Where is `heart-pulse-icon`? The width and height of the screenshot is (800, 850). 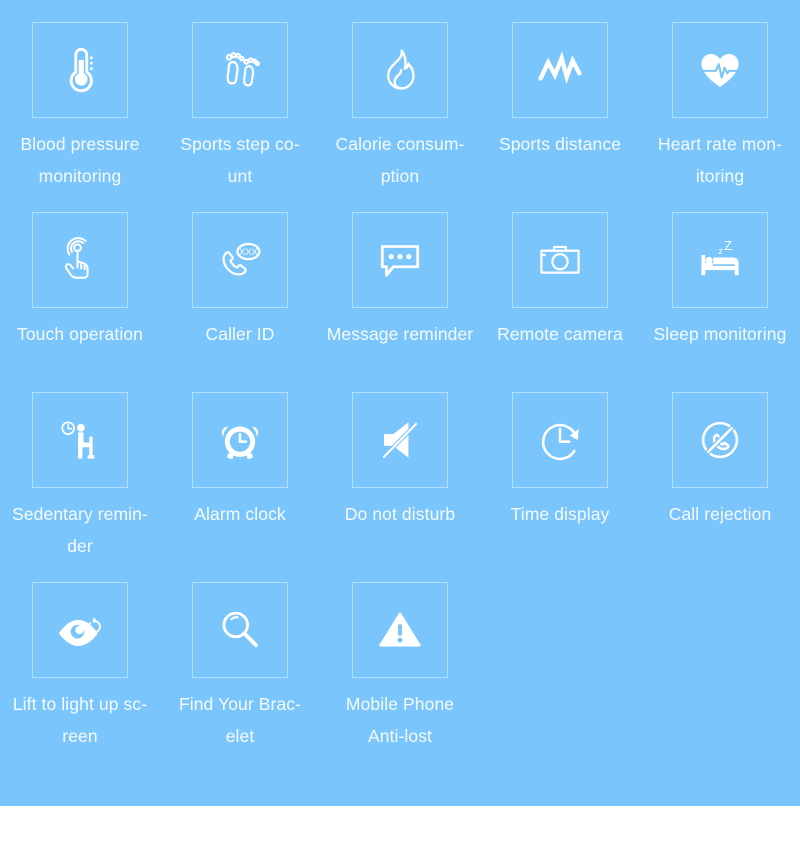
heart-pulse-icon is located at coordinates (720, 70).